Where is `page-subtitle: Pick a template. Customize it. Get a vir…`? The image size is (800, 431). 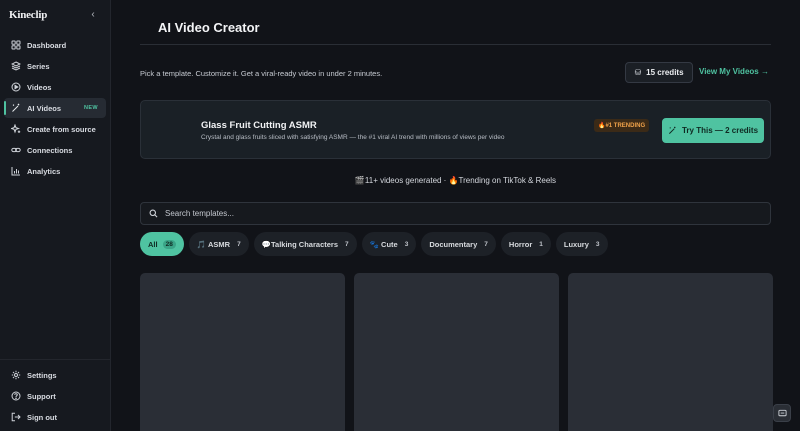 page-subtitle: Pick a template. Customize it. Get a vir… is located at coordinates (261, 73).